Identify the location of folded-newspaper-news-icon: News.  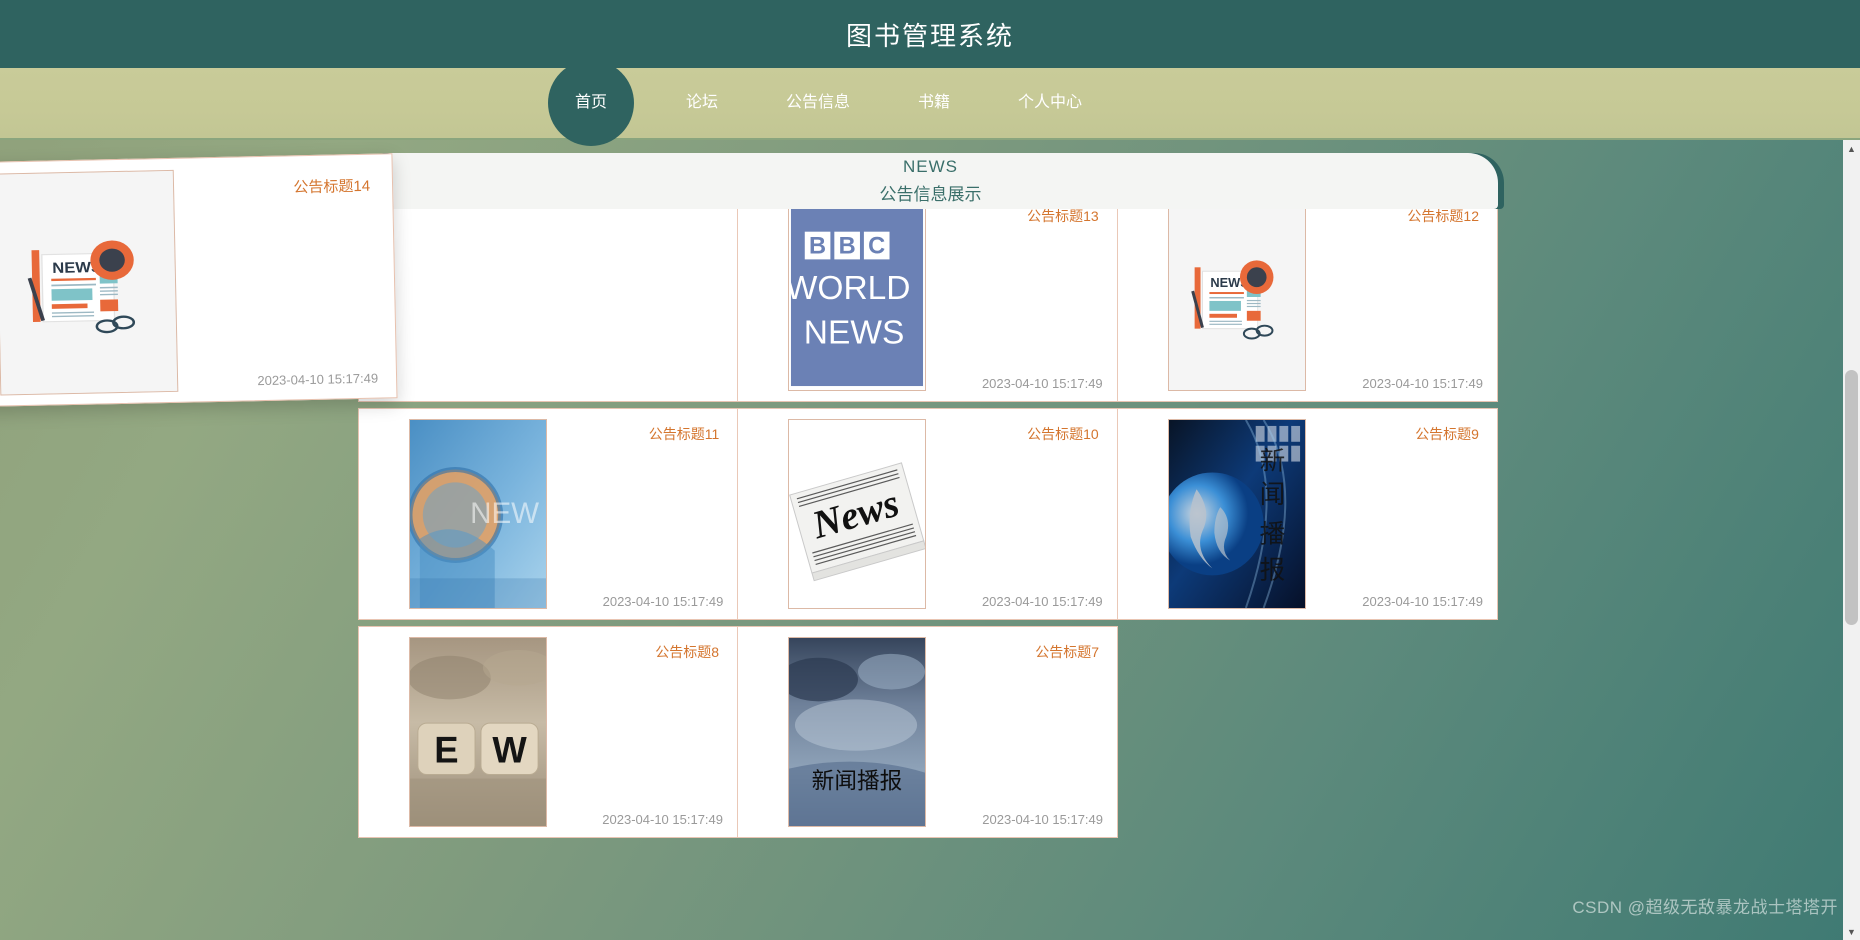
(857, 514).